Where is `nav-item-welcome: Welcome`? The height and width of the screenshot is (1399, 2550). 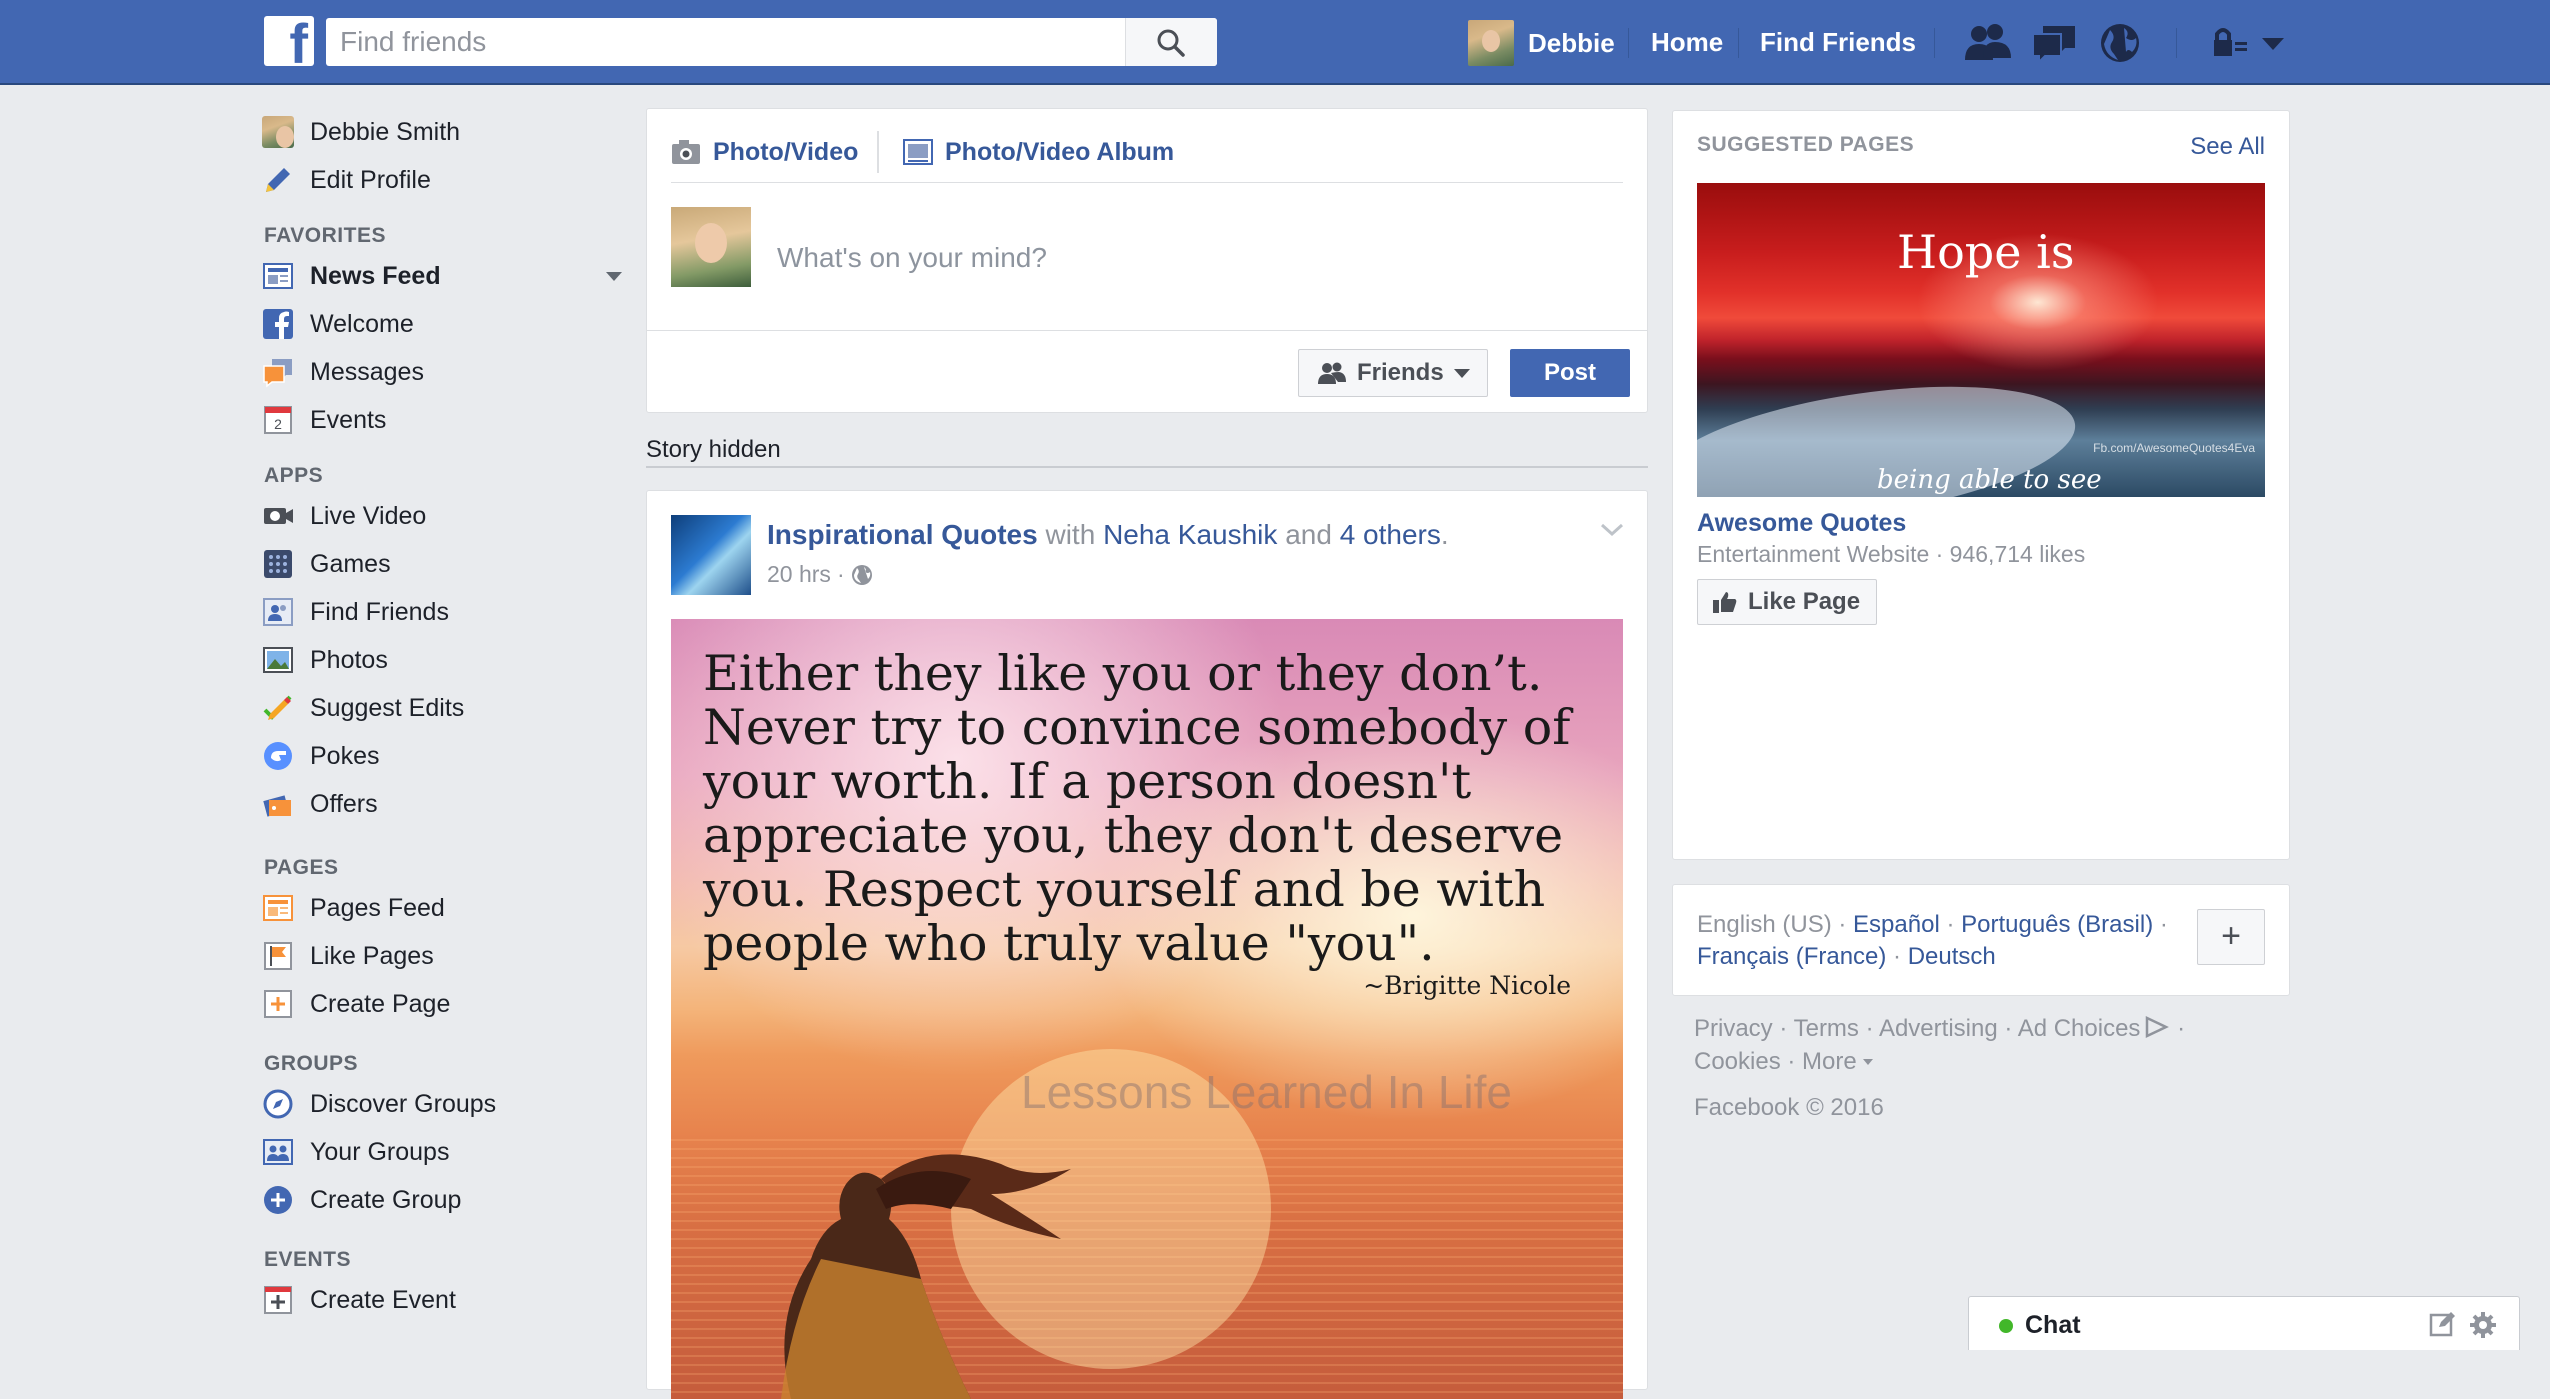
nav-item-welcome: Welcome is located at coordinates (442, 324).